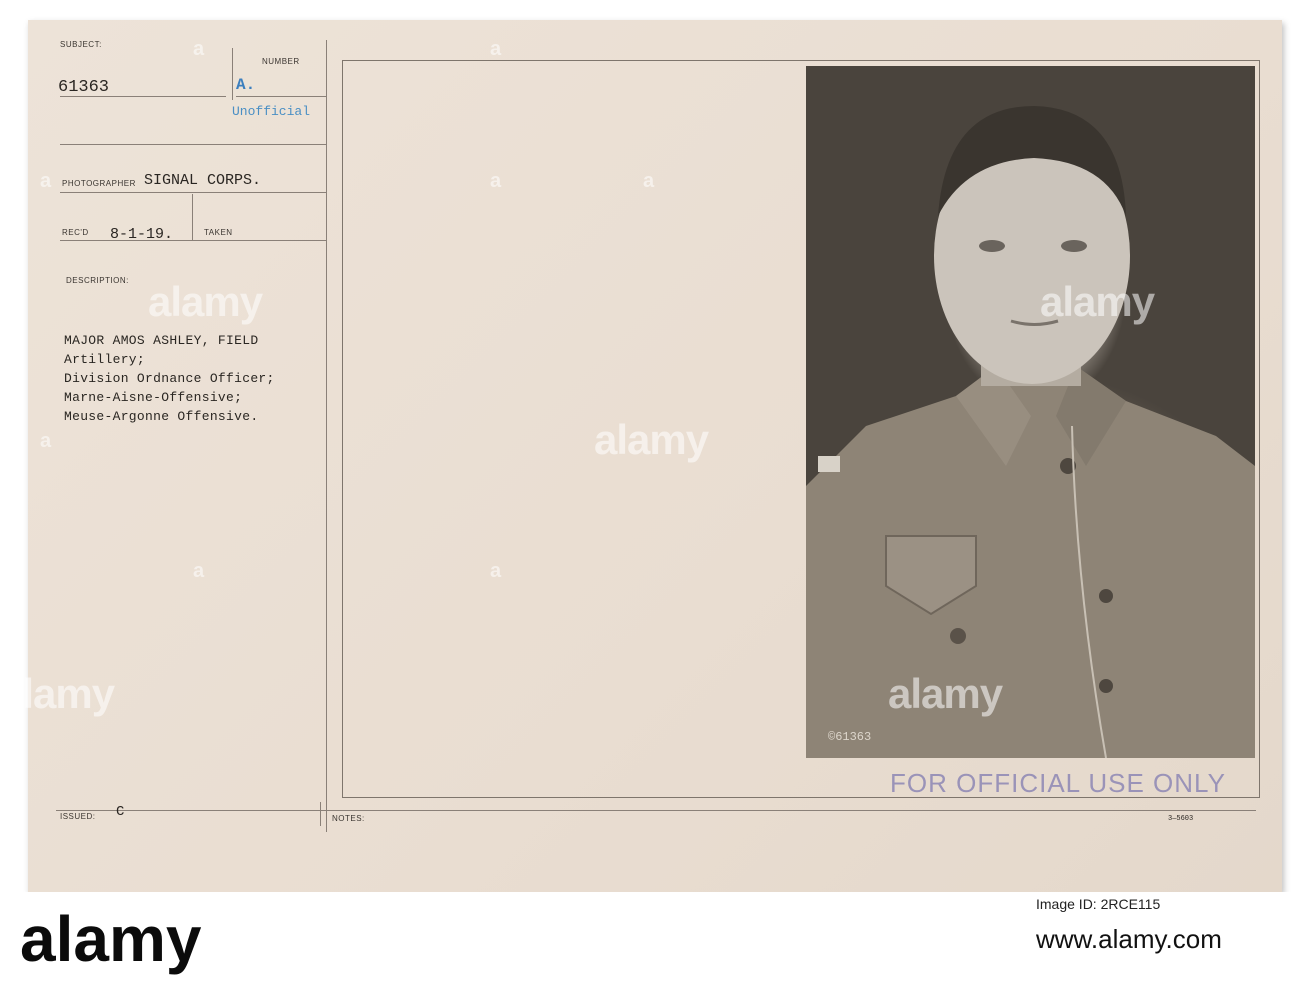 Image resolution: width=1300 pixels, height=984 pixels. I want to click on subject-number: 61363, so click(84, 87).